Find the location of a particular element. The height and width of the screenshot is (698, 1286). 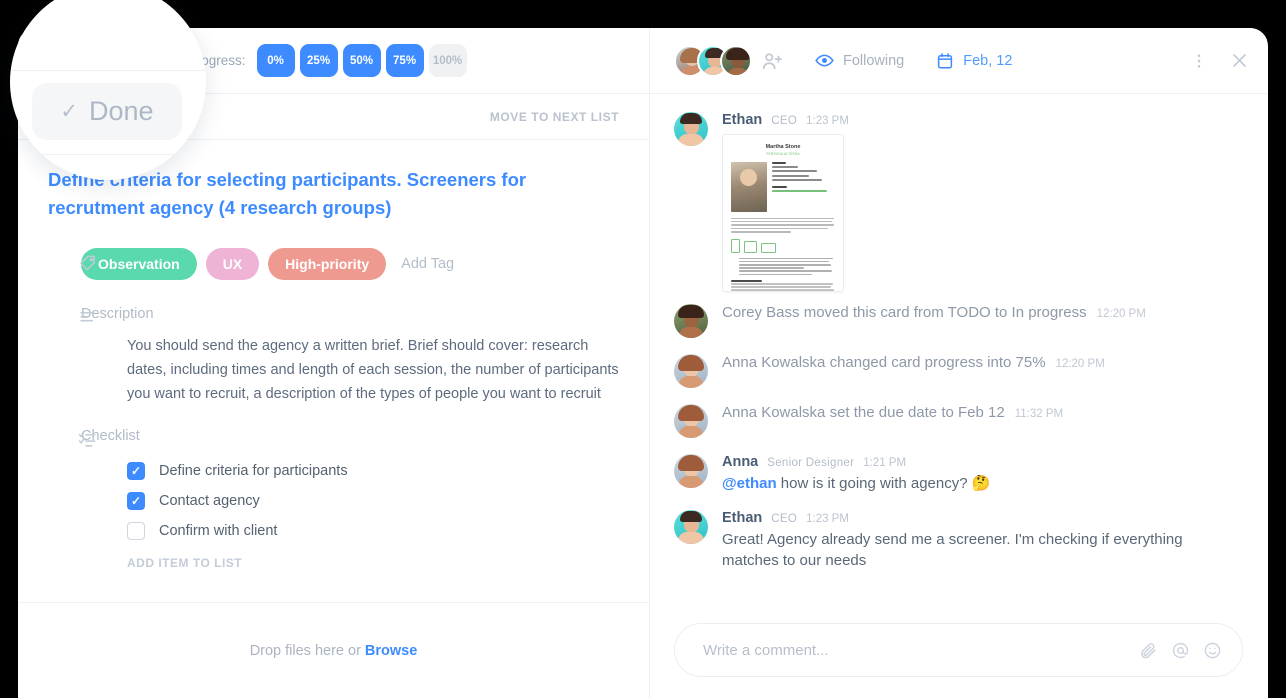

close-icon is located at coordinates (1239, 60).